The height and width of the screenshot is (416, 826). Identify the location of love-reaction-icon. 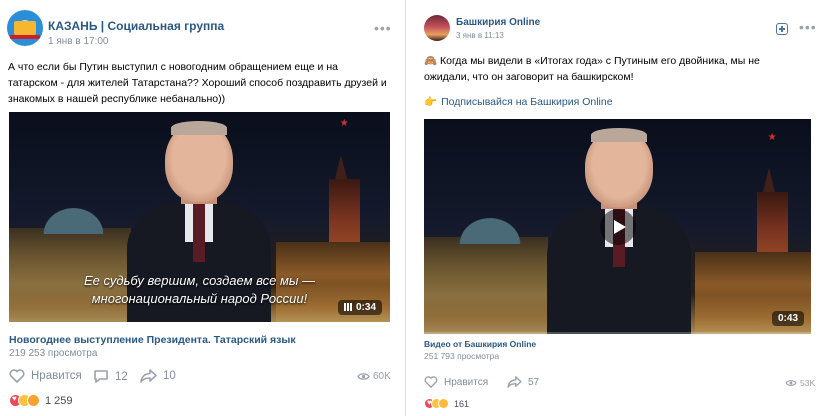
(443, 403).